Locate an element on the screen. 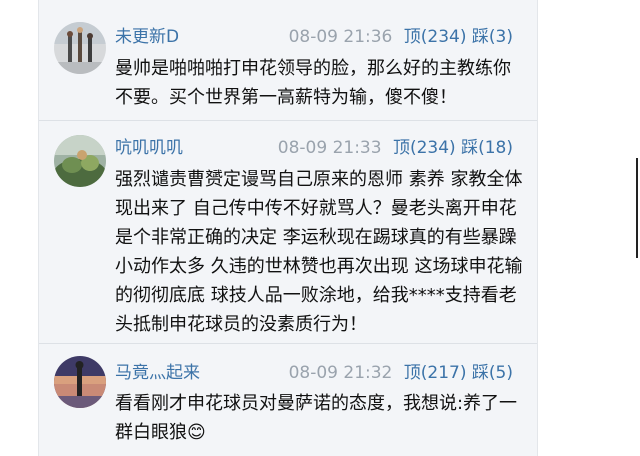  downvote-button: 踩(18) is located at coordinates (487, 148).